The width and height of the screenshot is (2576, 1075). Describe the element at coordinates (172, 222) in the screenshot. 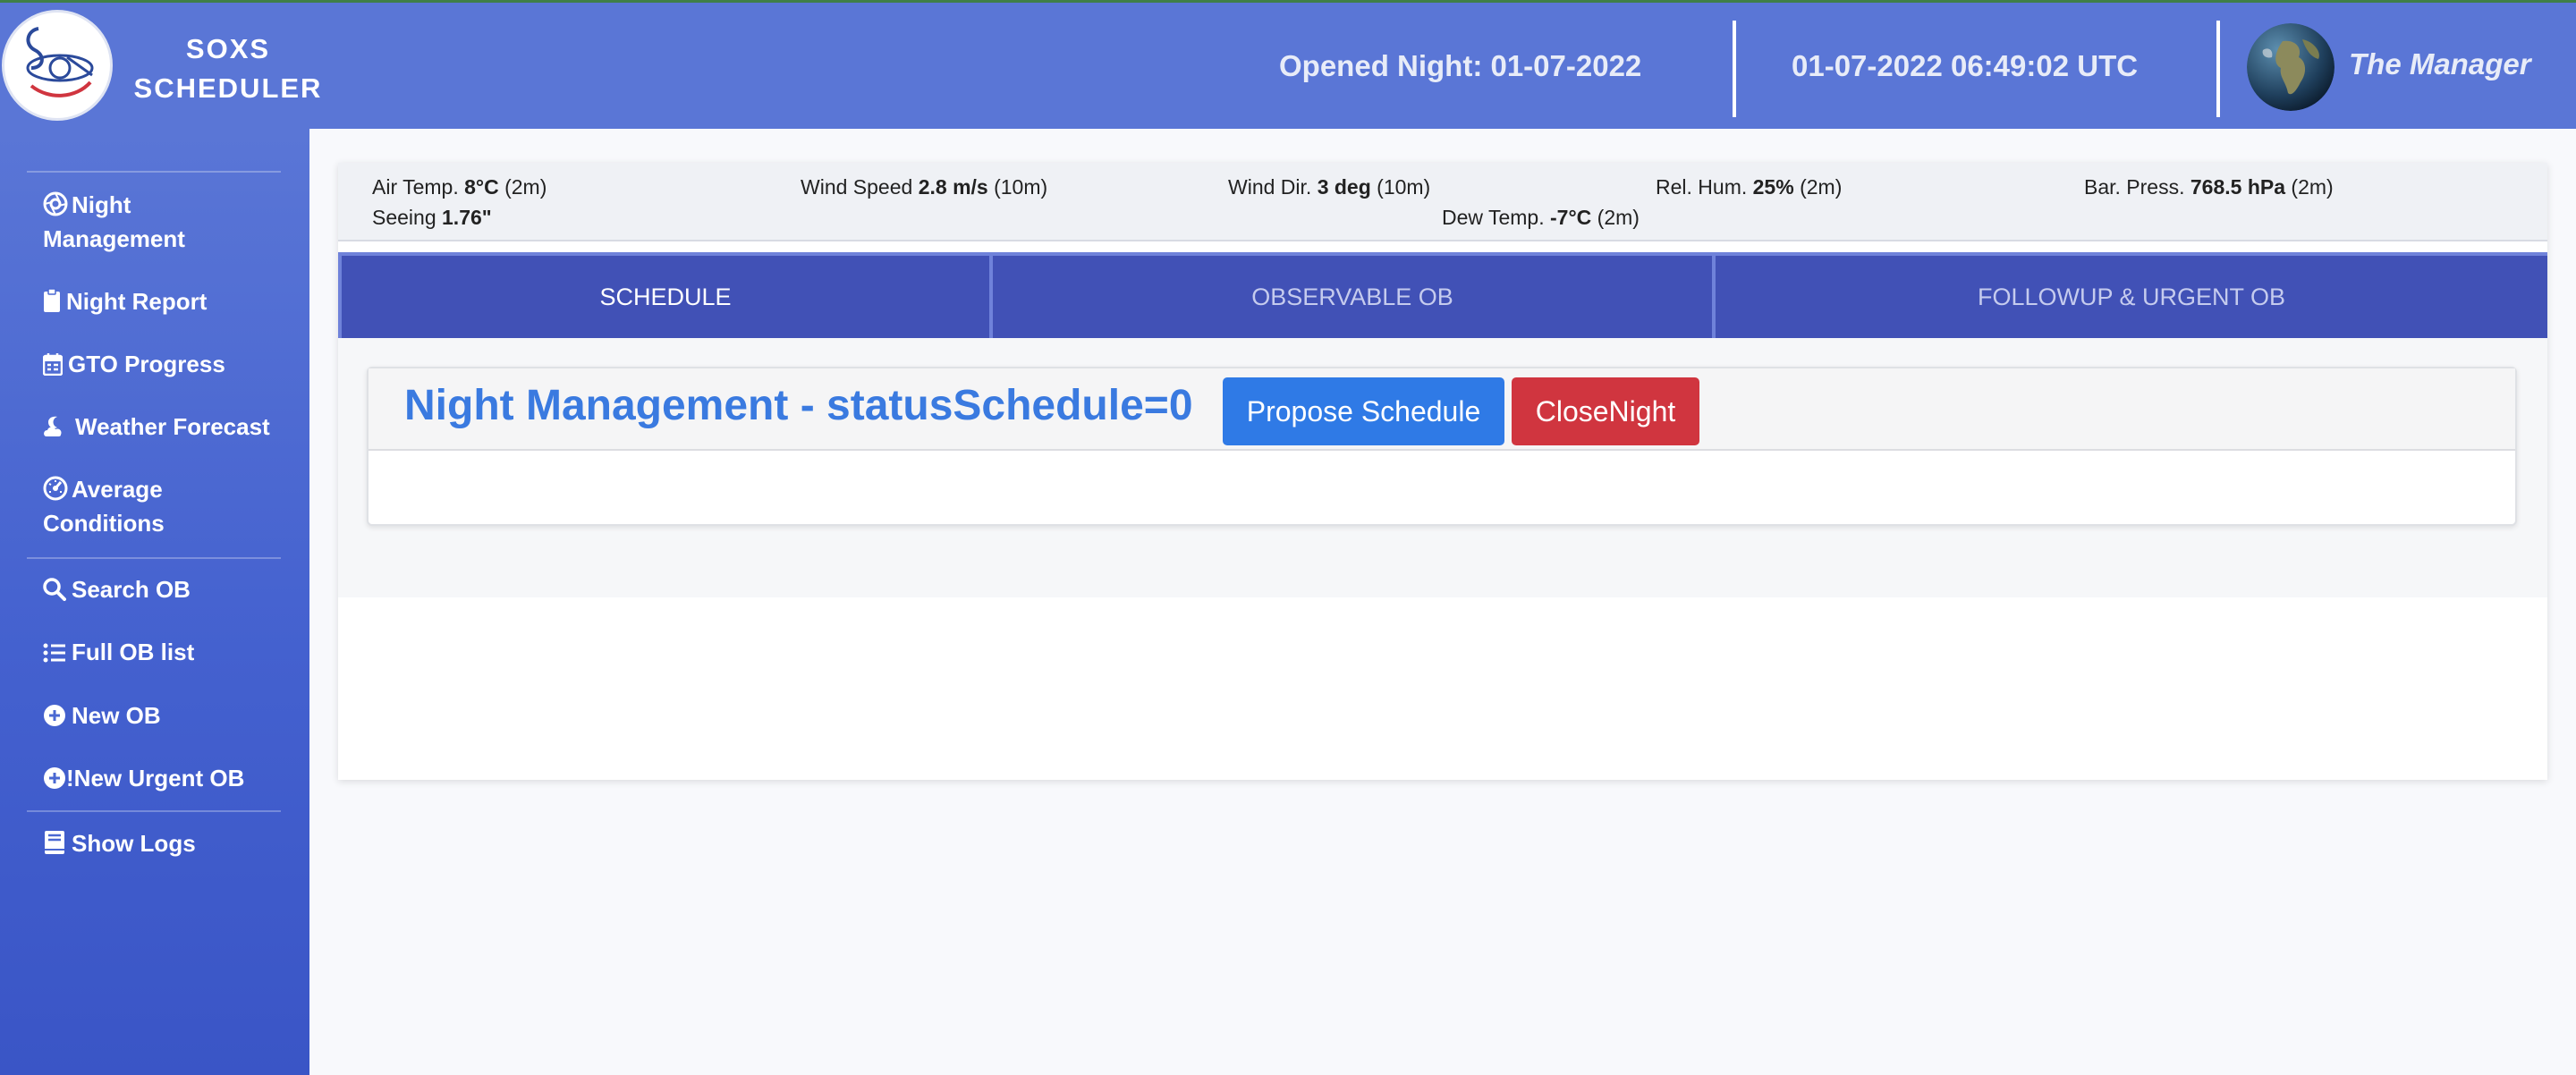

I see `sidebar-item-night-management: Night Management` at that location.